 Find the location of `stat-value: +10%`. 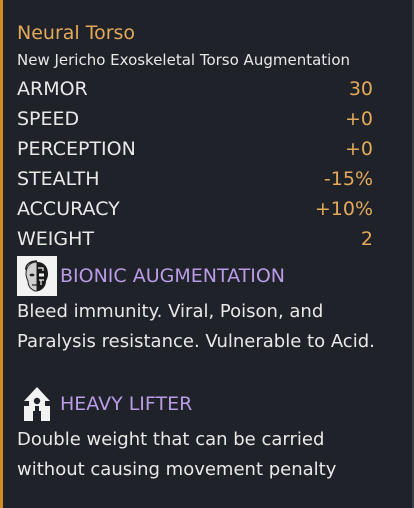

stat-value: +10% is located at coordinates (343, 209).